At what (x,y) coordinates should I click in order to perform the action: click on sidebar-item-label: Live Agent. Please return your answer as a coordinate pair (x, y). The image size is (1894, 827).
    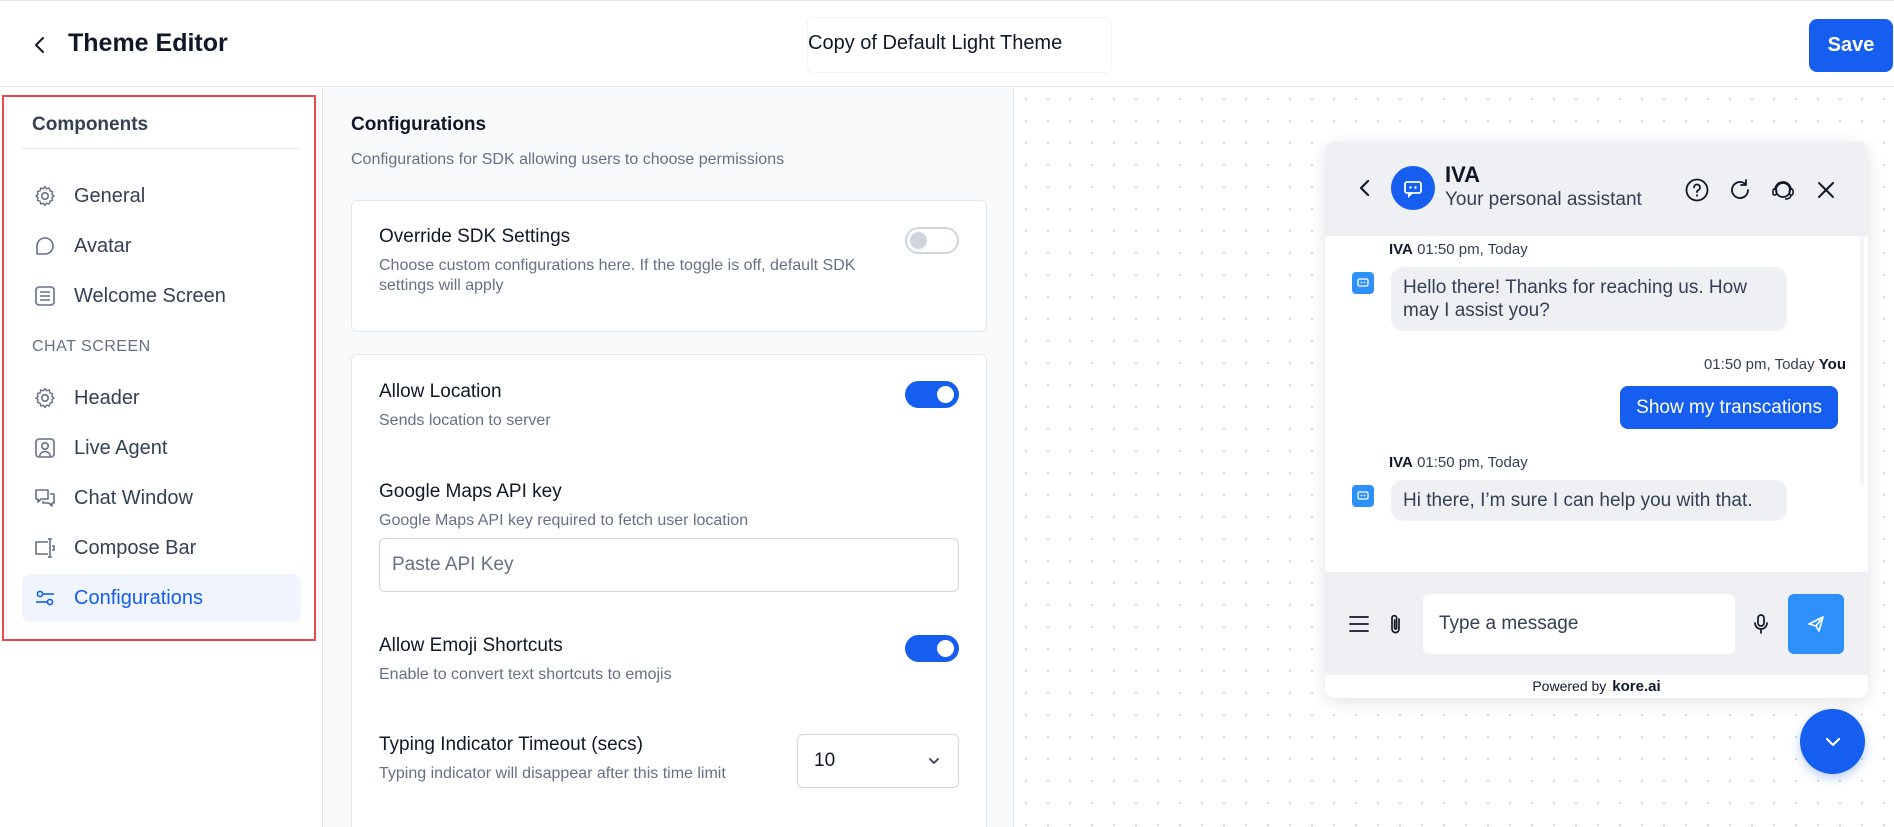
    Looking at the image, I should click on (121, 447).